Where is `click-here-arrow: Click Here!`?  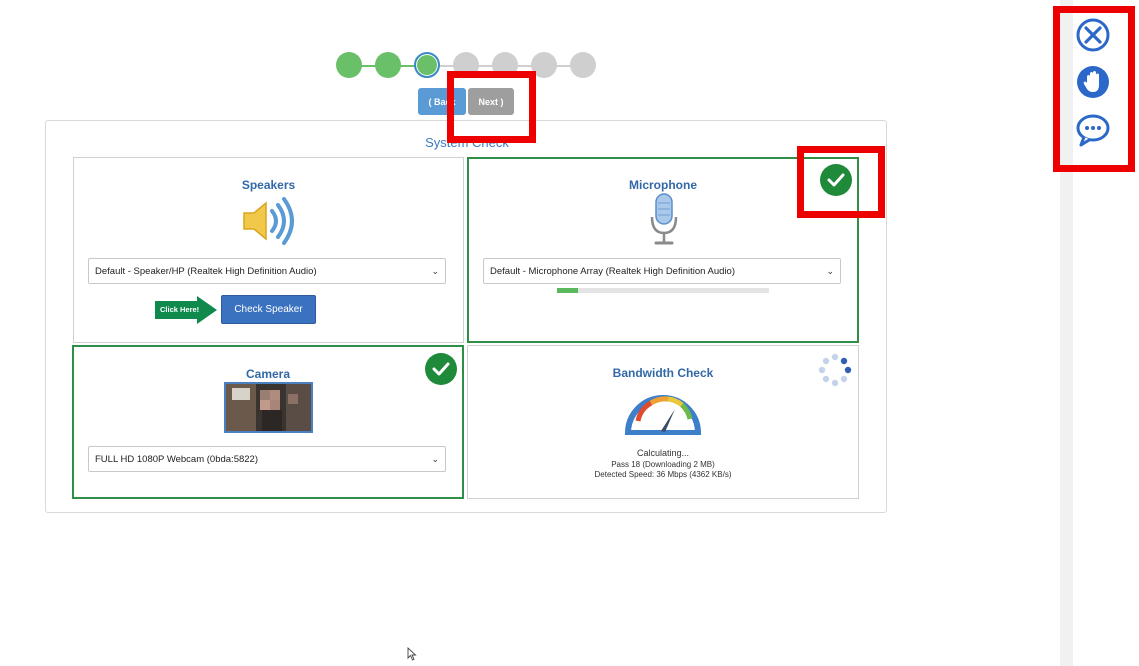
click-here-arrow: Click Here! is located at coordinates (186, 310).